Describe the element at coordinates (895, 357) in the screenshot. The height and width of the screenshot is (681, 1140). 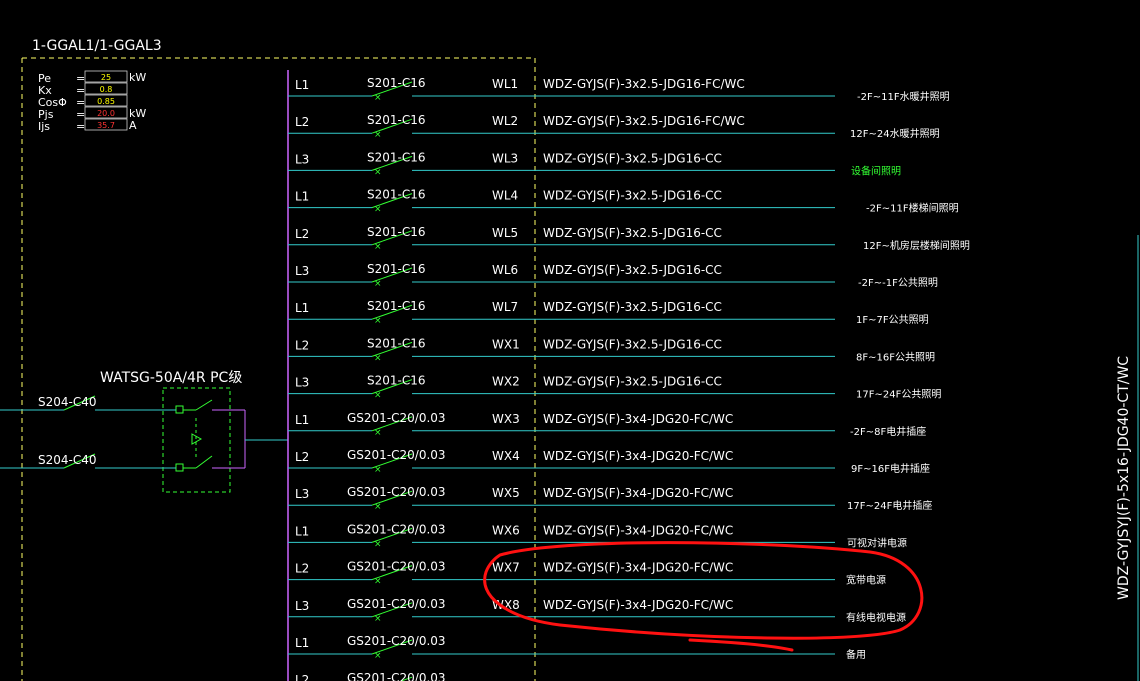
I see `circuit-description: 8F~16F公共照明` at that location.